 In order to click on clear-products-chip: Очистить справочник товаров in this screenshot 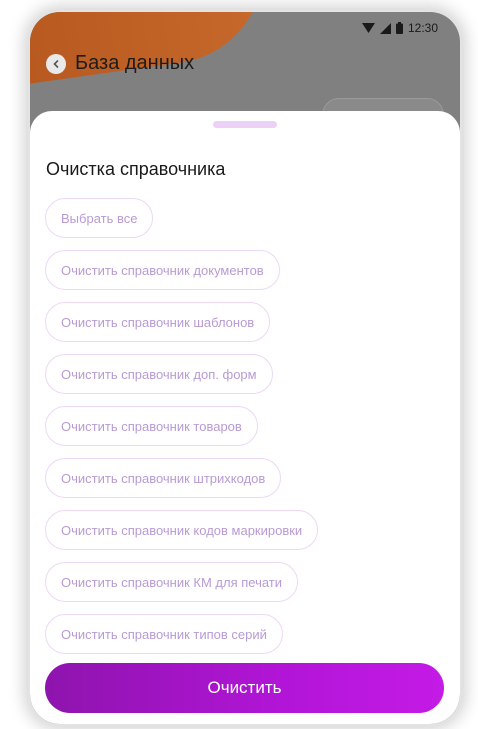, I will do `click(151, 426)`.